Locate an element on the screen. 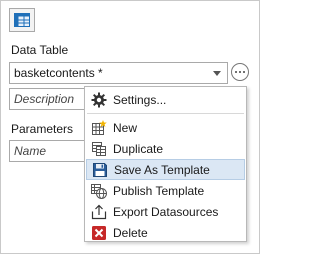 The width and height of the screenshot is (320, 254). export-icon is located at coordinates (99, 212).